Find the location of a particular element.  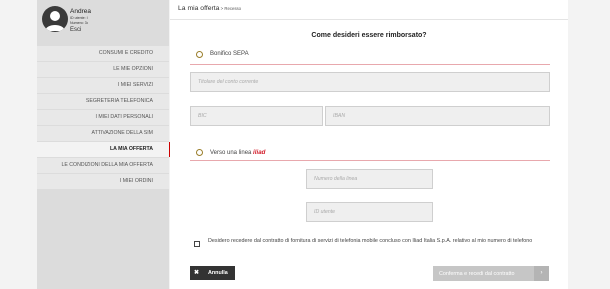

bic-field: BIC is located at coordinates (256, 116).